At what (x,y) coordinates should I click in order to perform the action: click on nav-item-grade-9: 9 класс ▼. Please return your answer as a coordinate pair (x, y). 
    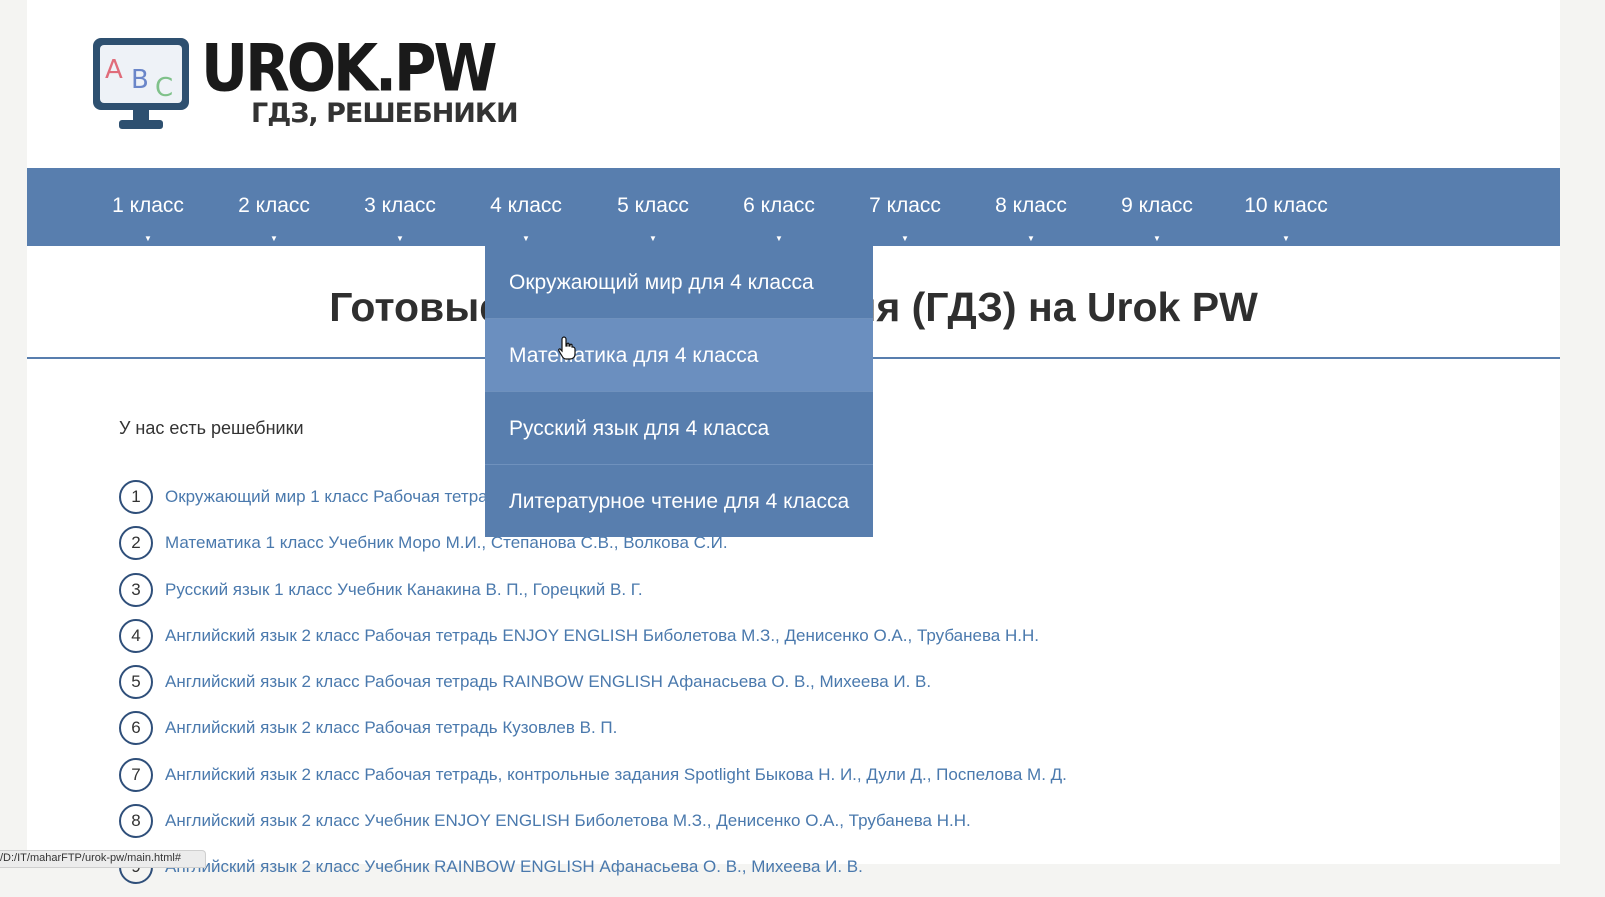
    Looking at the image, I should click on (1157, 207).